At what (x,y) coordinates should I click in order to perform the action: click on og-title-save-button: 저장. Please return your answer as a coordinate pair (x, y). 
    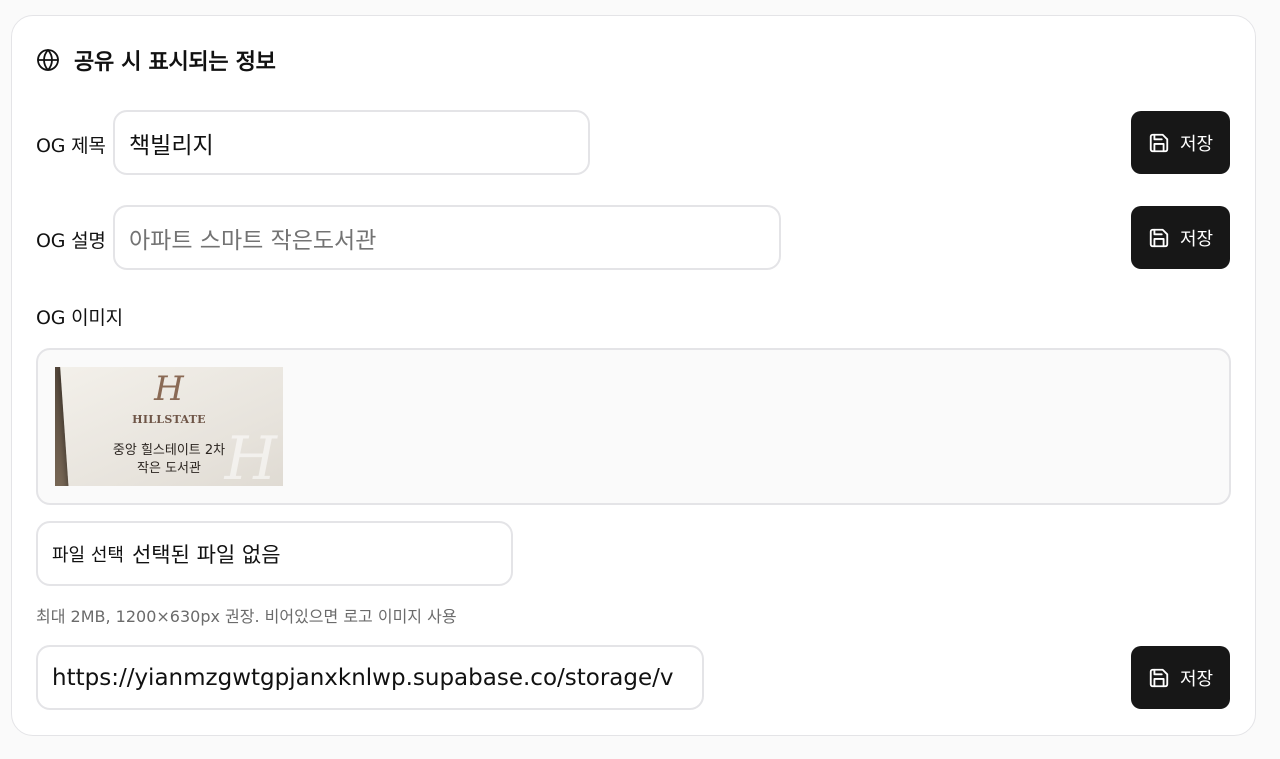
    Looking at the image, I should click on (1180, 142).